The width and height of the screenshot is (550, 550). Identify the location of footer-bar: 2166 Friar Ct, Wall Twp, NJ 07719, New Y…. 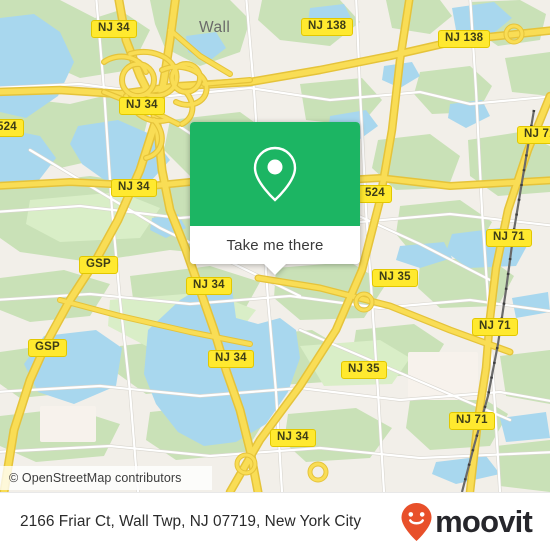
(275, 521).